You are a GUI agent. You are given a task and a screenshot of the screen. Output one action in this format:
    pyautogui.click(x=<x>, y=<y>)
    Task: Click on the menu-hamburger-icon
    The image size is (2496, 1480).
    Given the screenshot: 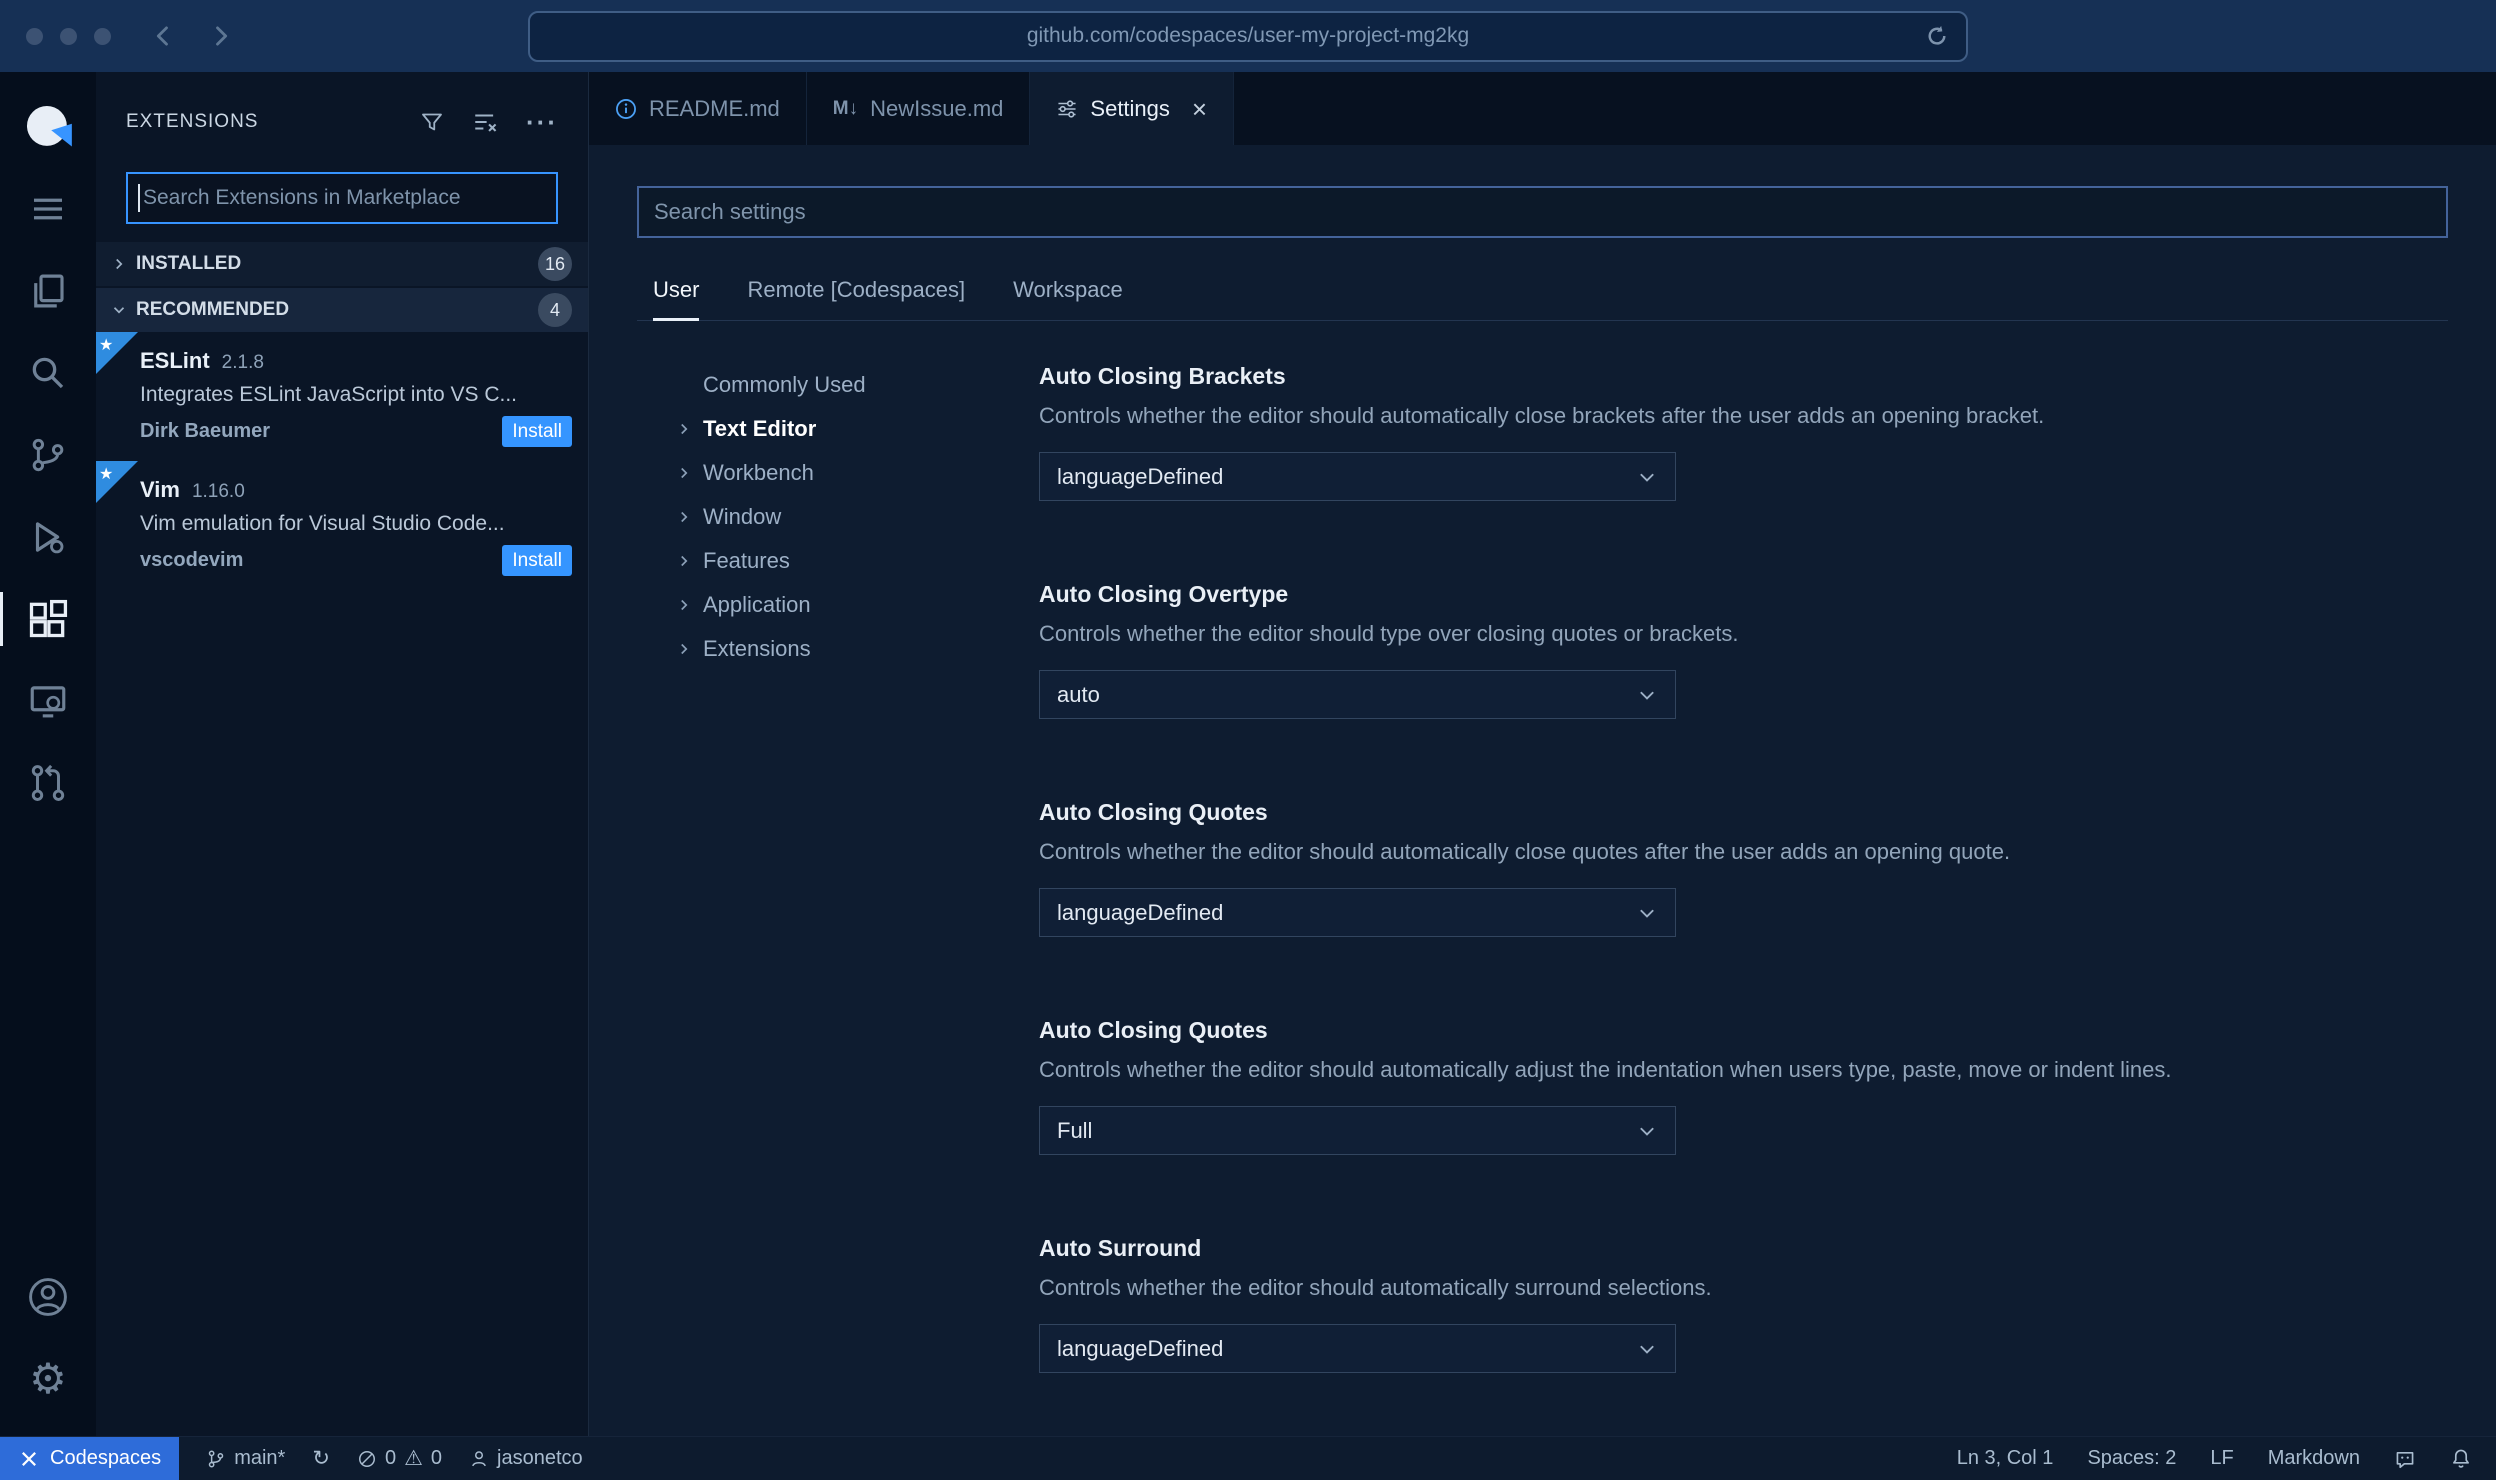 What is the action you would take?
    pyautogui.click(x=48, y=209)
    